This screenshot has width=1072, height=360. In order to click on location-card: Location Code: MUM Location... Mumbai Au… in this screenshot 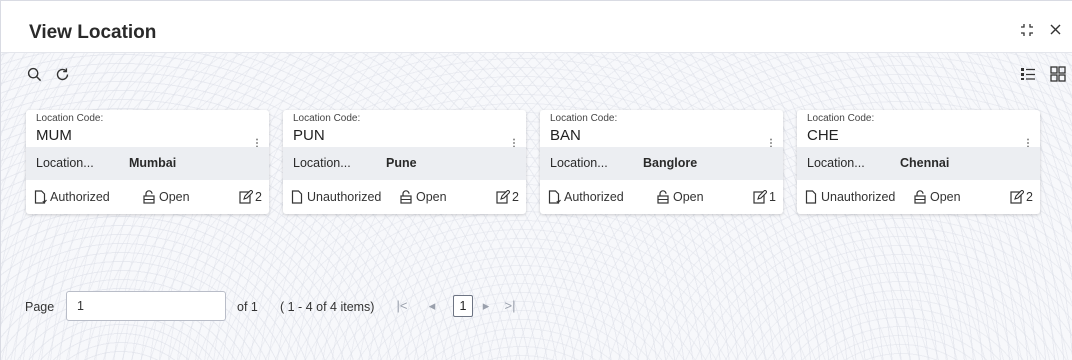, I will do `click(147, 162)`.